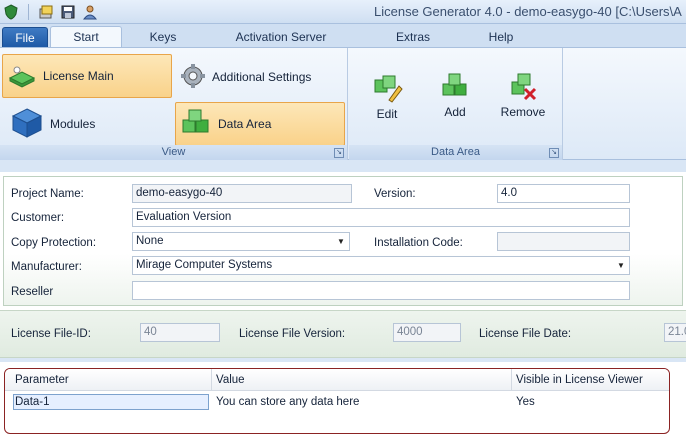 This screenshot has height=436, width=686. What do you see at coordinates (32, 292) in the screenshot?
I see `reseller-label: Reseller` at bounding box center [32, 292].